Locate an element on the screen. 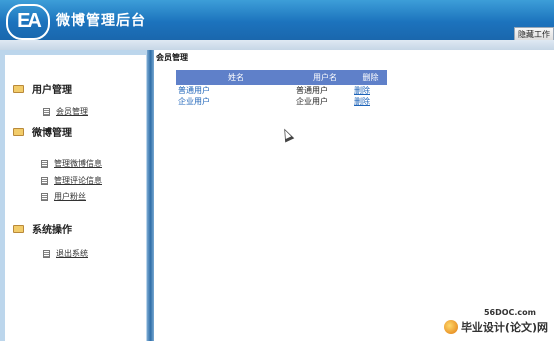 The image size is (554, 341). app-logo: EA is located at coordinates (28, 22).